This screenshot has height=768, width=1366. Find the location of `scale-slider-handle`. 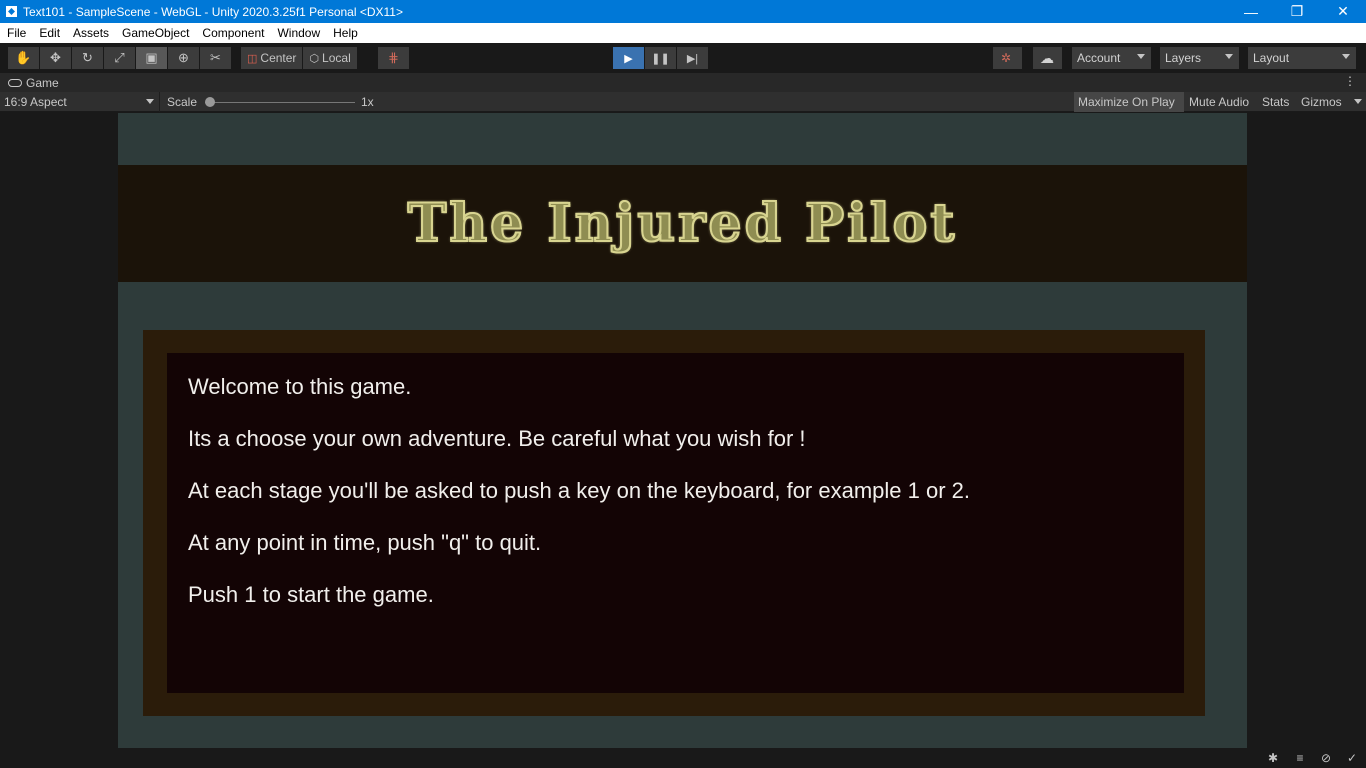

scale-slider-handle is located at coordinates (210, 102).